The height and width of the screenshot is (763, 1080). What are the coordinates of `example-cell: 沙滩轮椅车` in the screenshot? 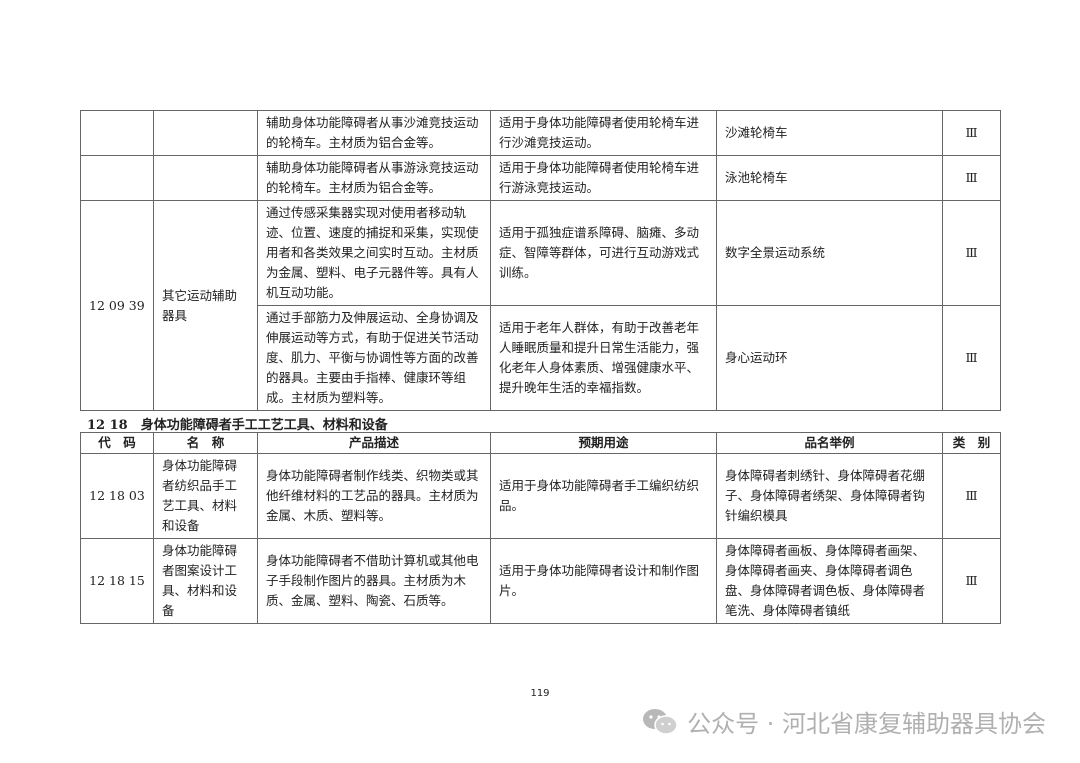 It's located at (829, 133).